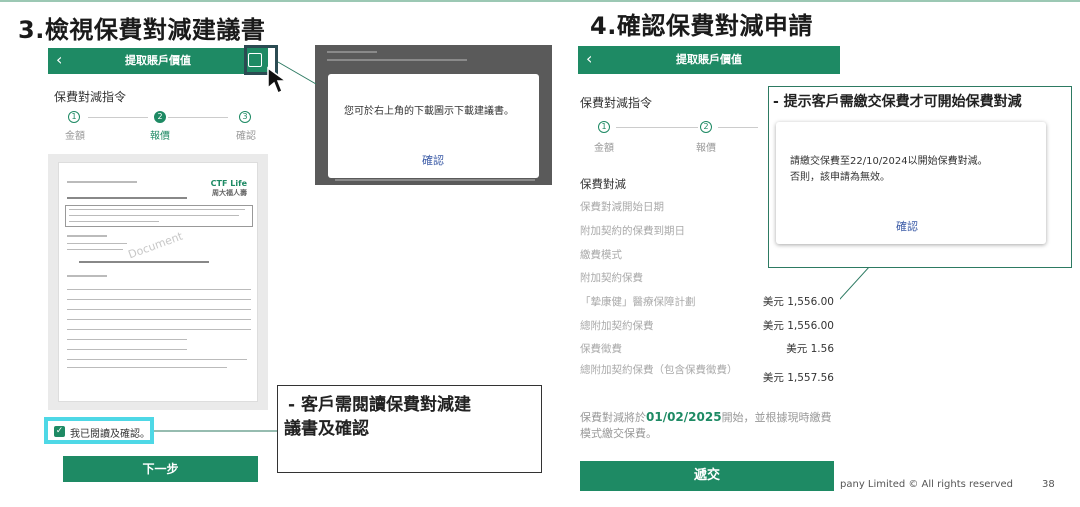 The image size is (1080, 507). I want to click on left-callout-line1: - 客戶需閱讀保費對減建, so click(379, 405).